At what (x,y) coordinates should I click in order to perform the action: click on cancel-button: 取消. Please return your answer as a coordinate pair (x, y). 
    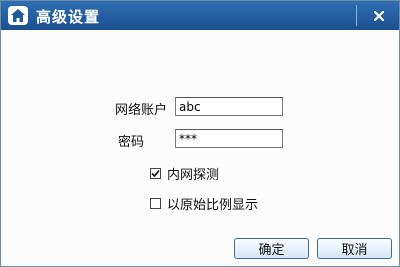
    Looking at the image, I should click on (354, 248).